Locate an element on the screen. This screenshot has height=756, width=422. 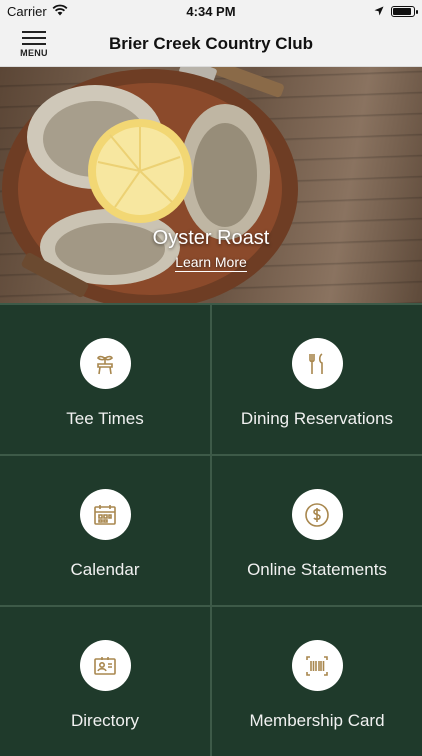
tile-label: Directory is located at coordinates (104, 720).